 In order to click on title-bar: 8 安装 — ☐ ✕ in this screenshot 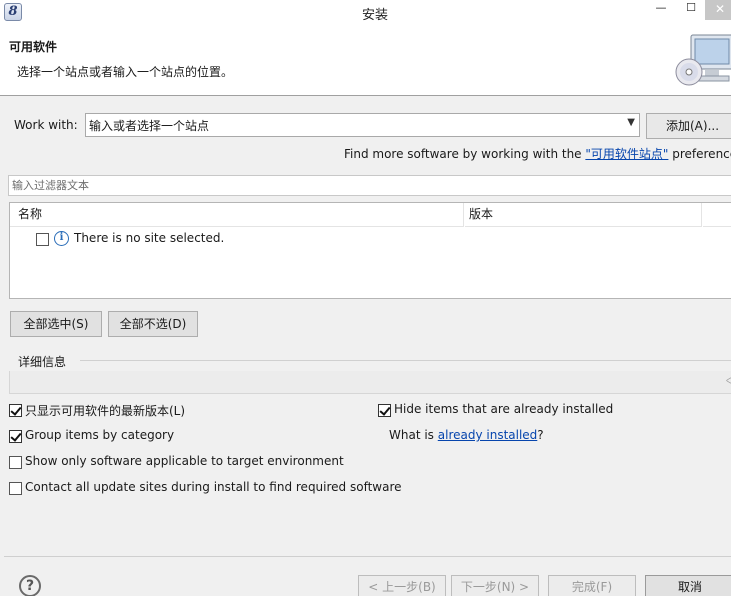, I will do `click(365, 13)`.